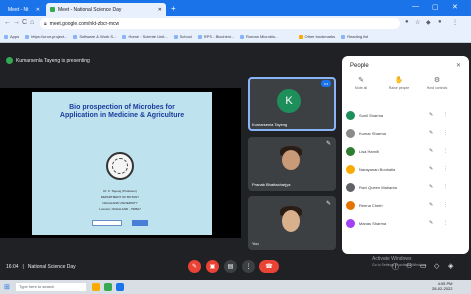 This screenshot has width=471, height=294. What do you see at coordinates (415, 6) in the screenshot?
I see `minimize-button: —` at bounding box center [415, 6].